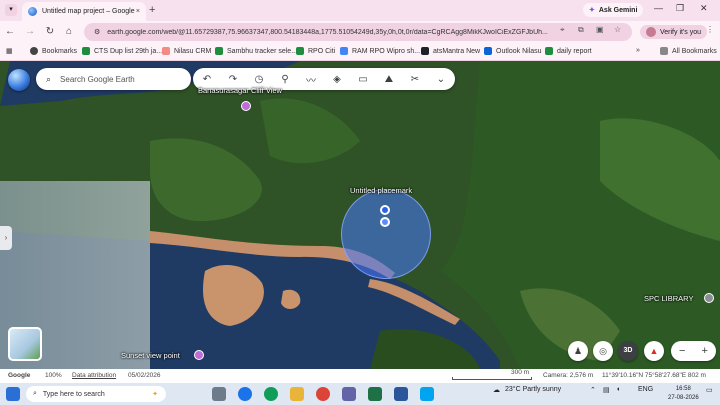  Describe the element at coordinates (693, 351) in the screenshot. I see `zoom-control: − +` at that location.